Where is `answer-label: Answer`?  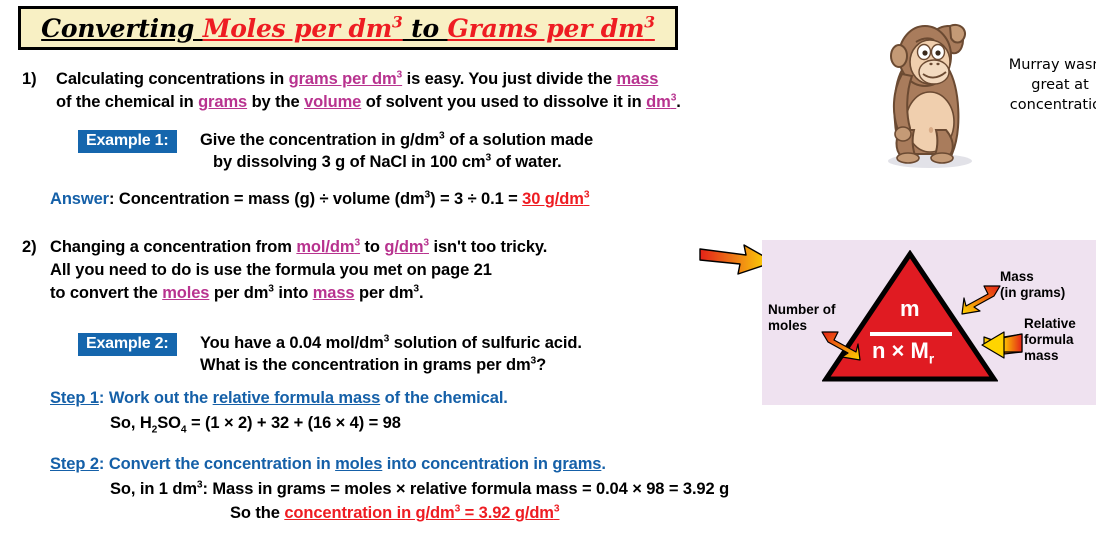
answer-label: Answer is located at coordinates (80, 199).